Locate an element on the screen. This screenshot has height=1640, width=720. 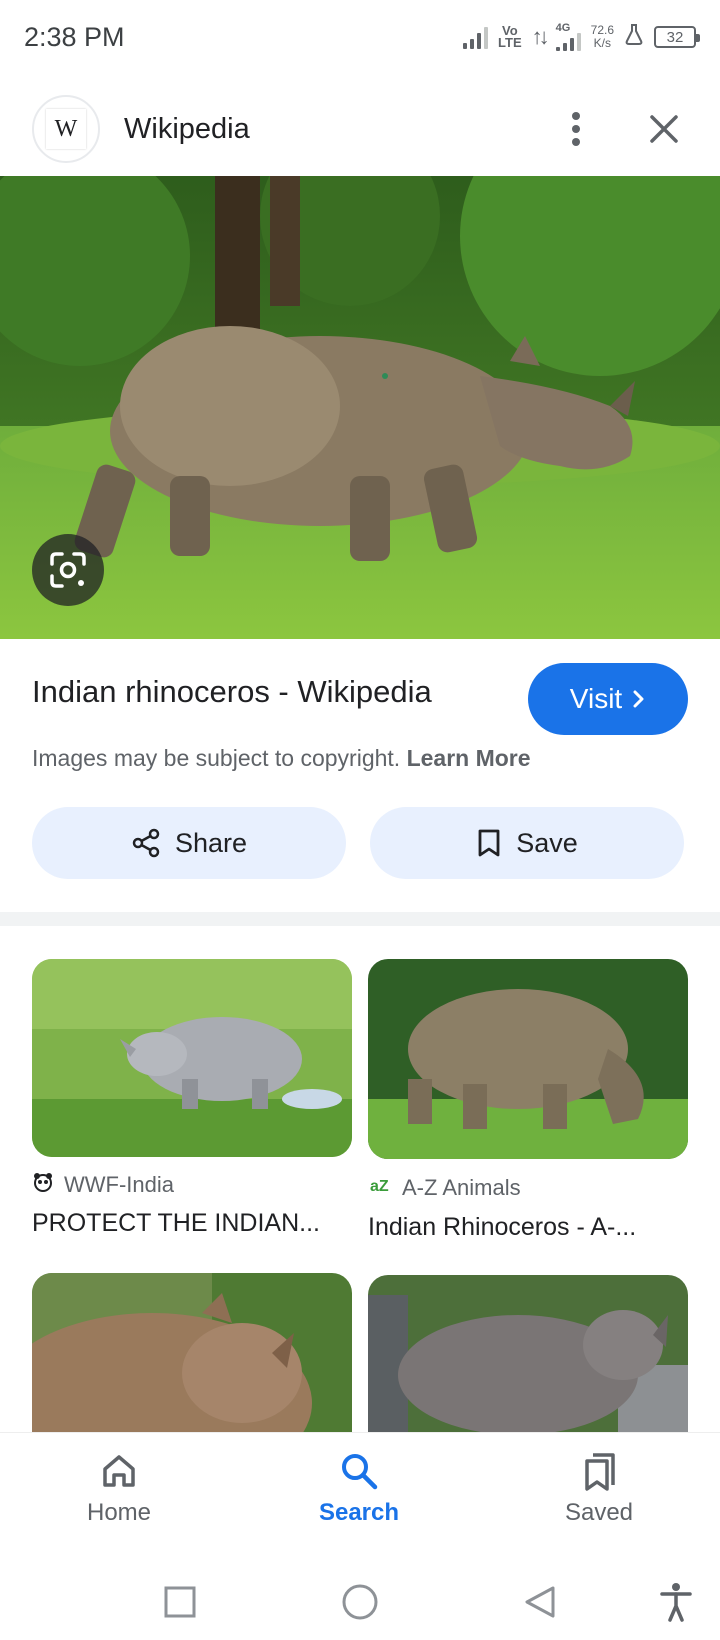
svg-text: aZ is located at coordinates (379, 1186).